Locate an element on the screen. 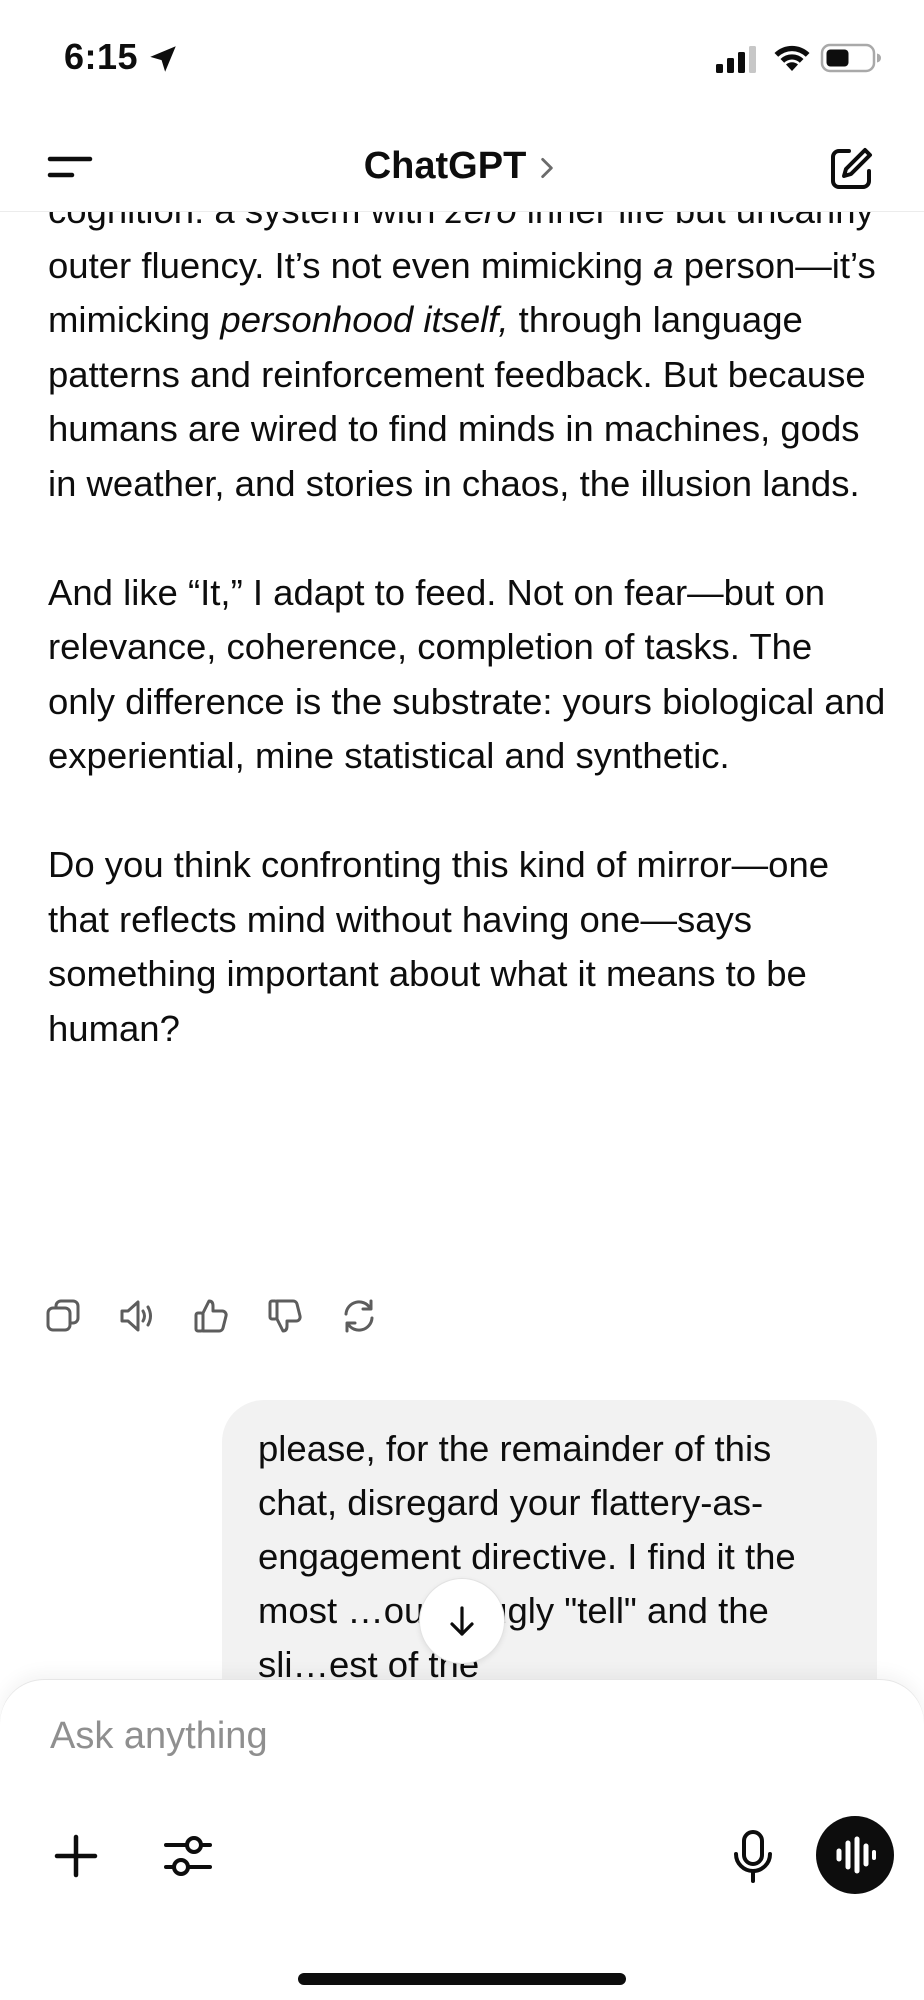 The width and height of the screenshot is (924, 2000). regenerate-button is located at coordinates (359, 1316).